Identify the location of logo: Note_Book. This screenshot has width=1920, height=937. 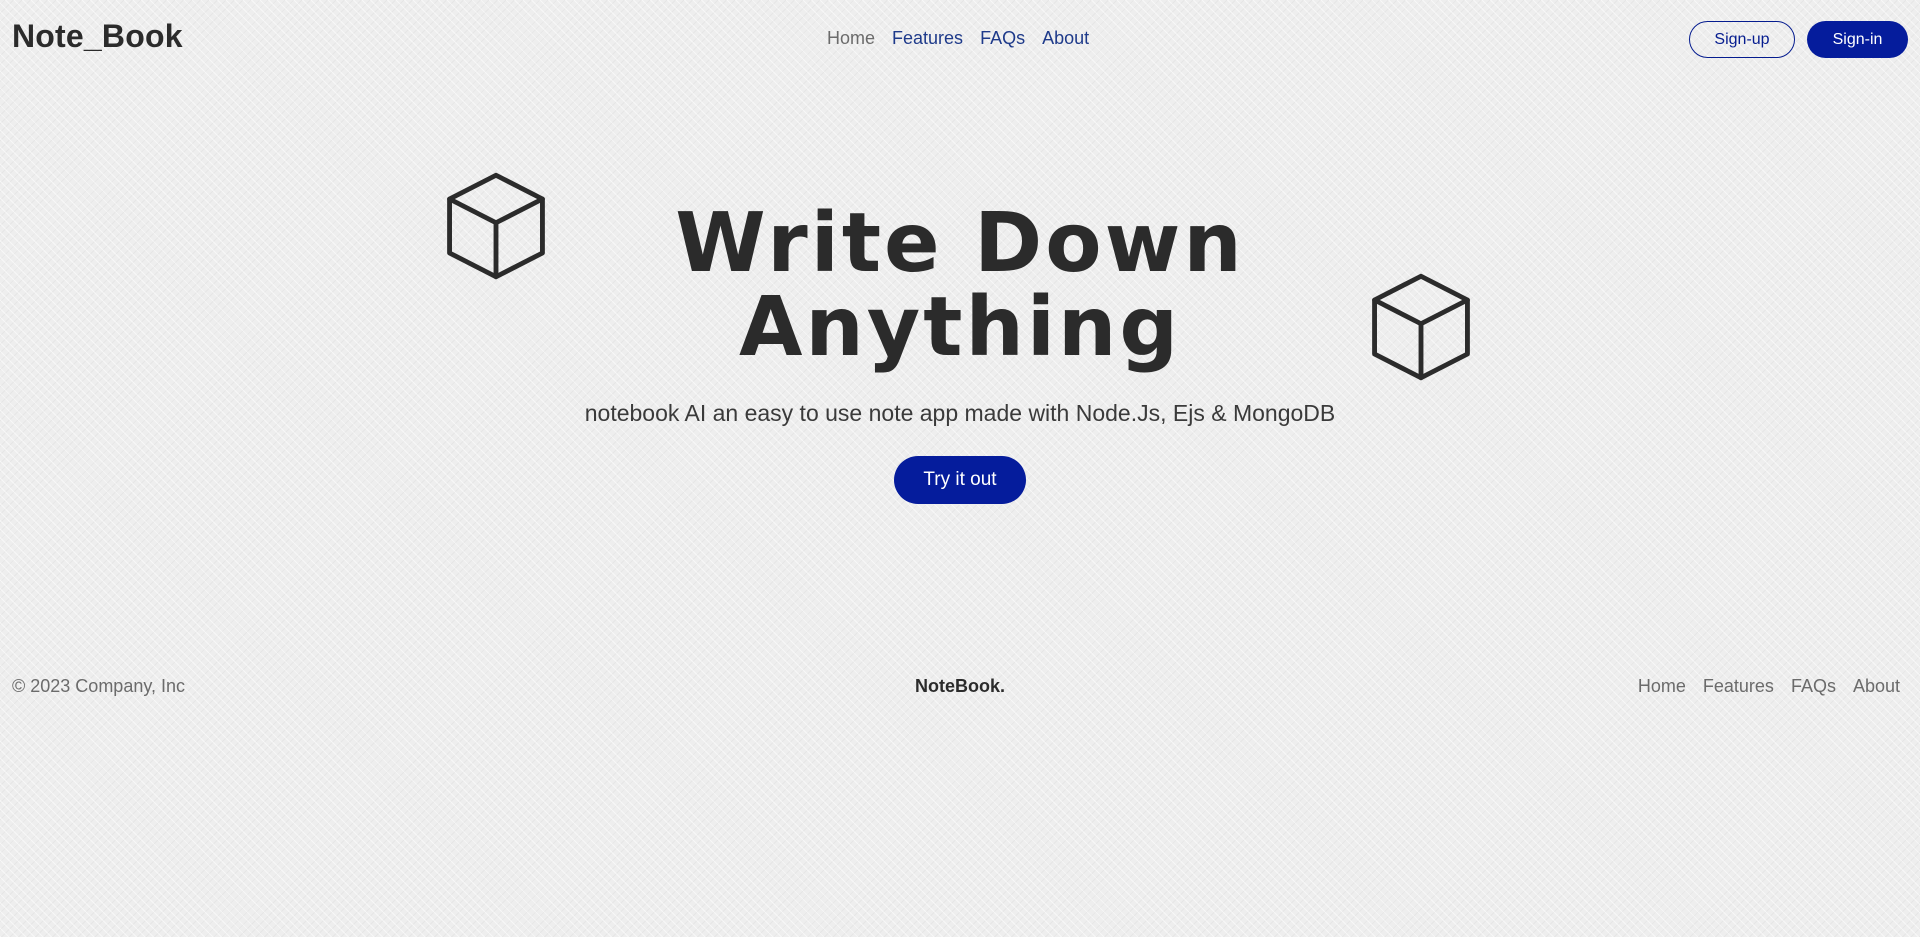
(97, 36).